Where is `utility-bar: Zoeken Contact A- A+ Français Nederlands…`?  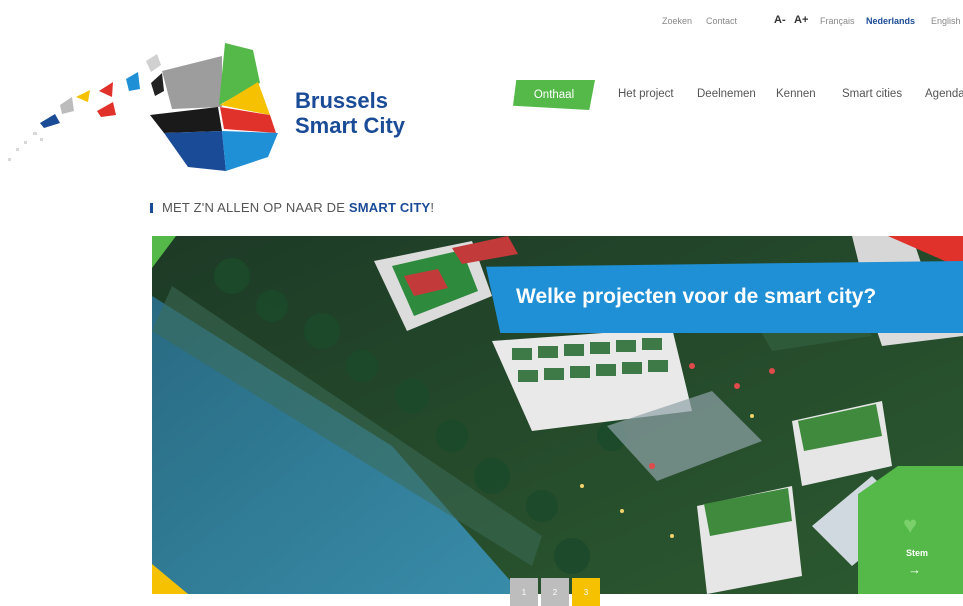
utility-bar: Zoeken Contact A- A+ Français Nederlands… is located at coordinates (811, 22).